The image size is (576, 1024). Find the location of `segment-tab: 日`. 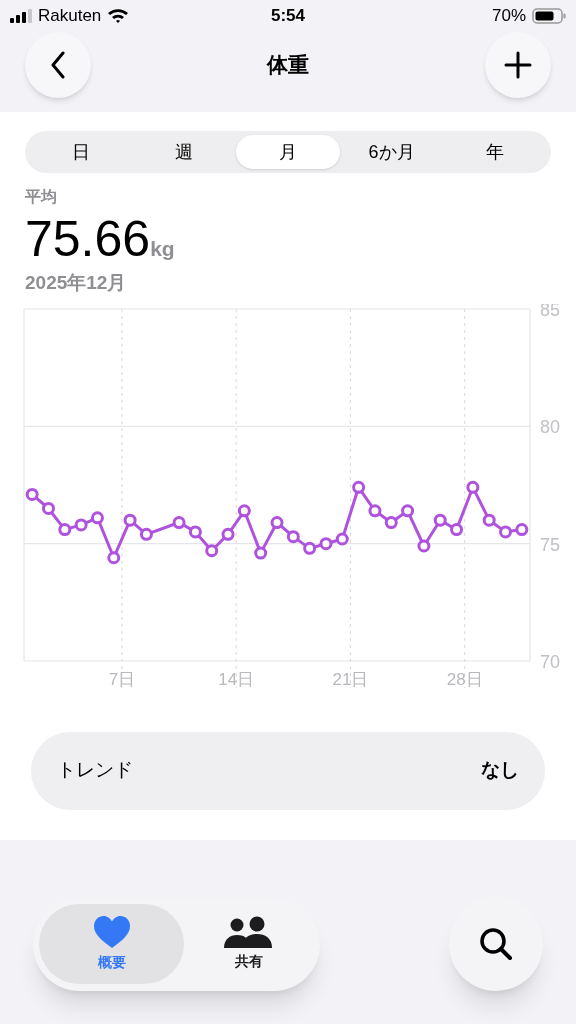

segment-tab: 日 is located at coordinates (81, 152).